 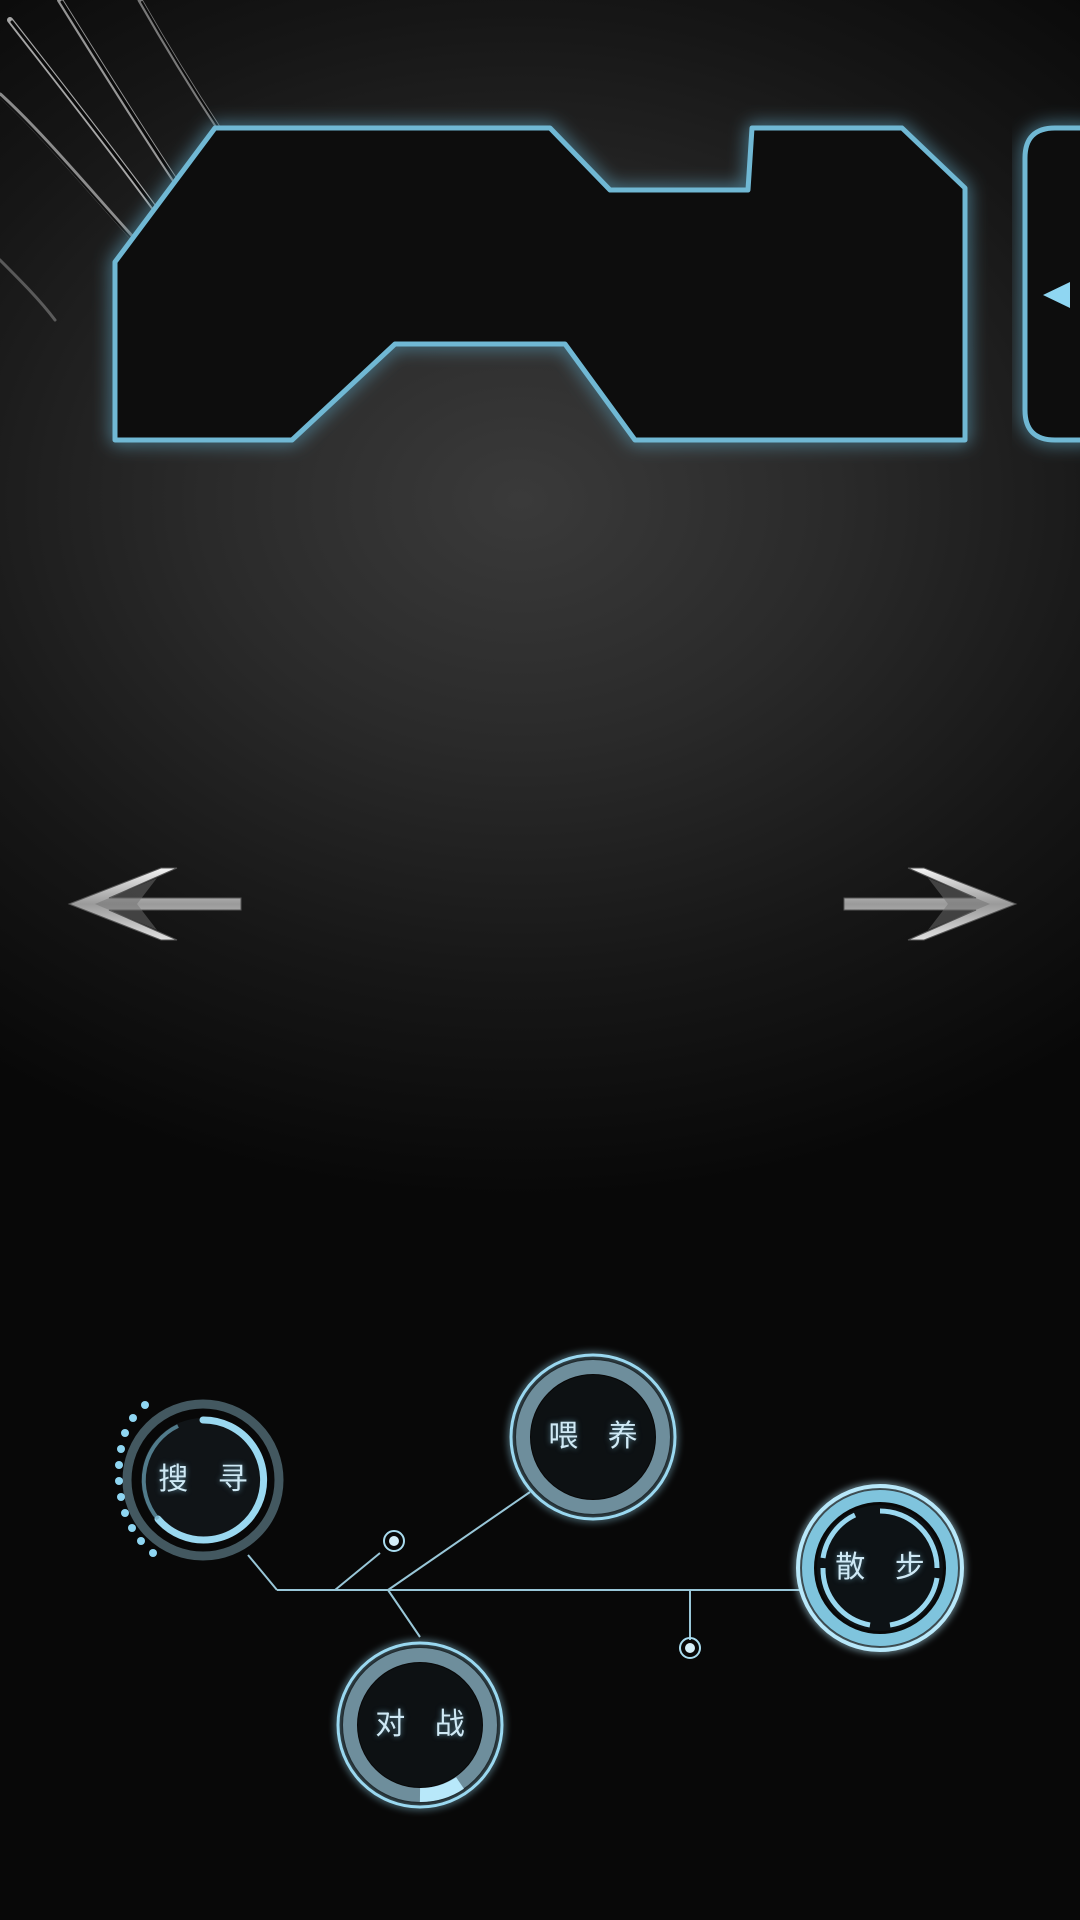 I want to click on prev-arrow-button, so click(x=155, y=904).